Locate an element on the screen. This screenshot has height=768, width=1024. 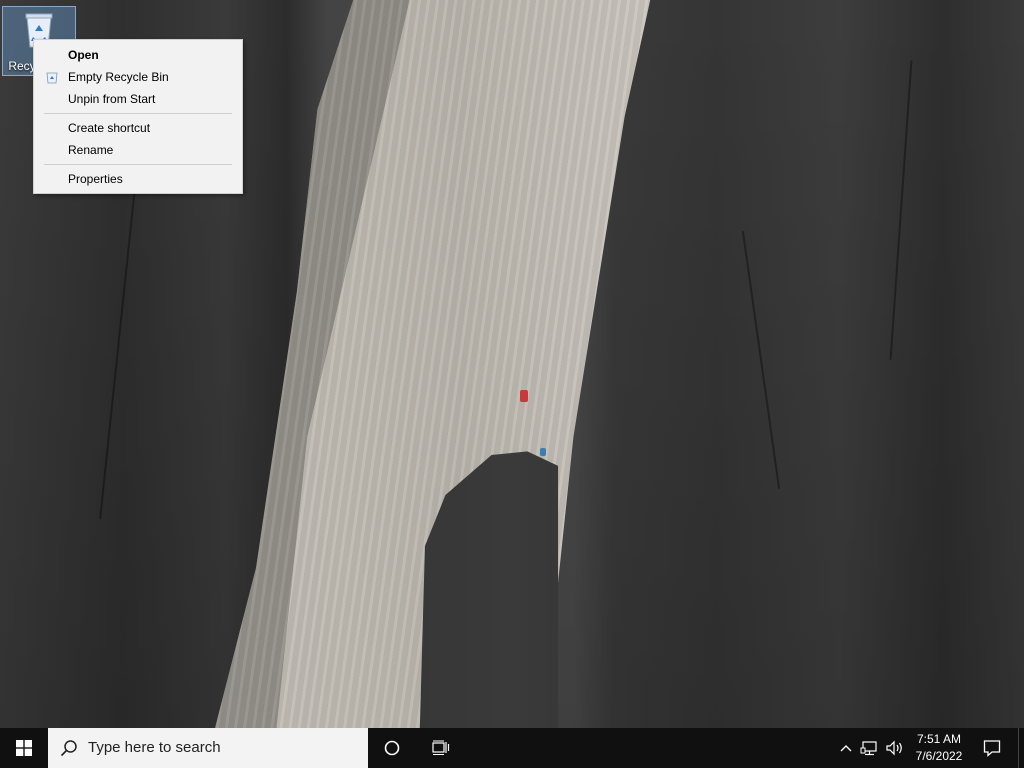
menu-item-unpin-from-start: Unpin from Start is located at coordinates (138, 99).